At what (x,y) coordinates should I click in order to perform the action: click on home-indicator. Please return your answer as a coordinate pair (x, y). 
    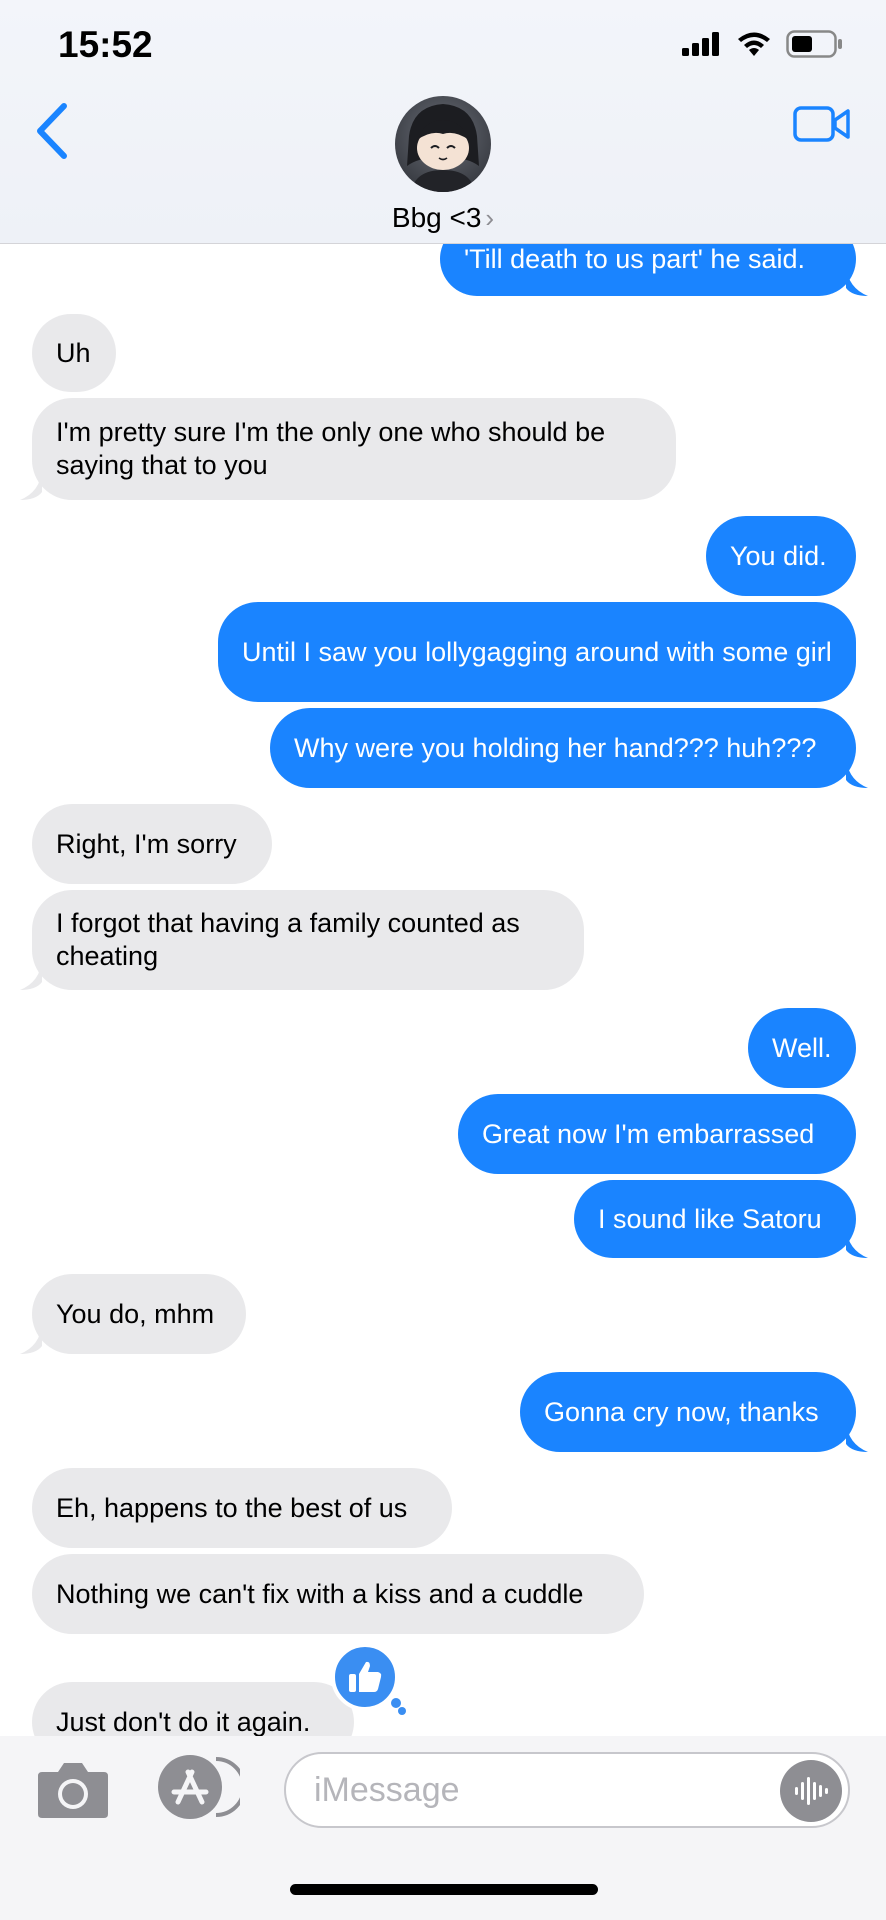
    Looking at the image, I should click on (444, 1889).